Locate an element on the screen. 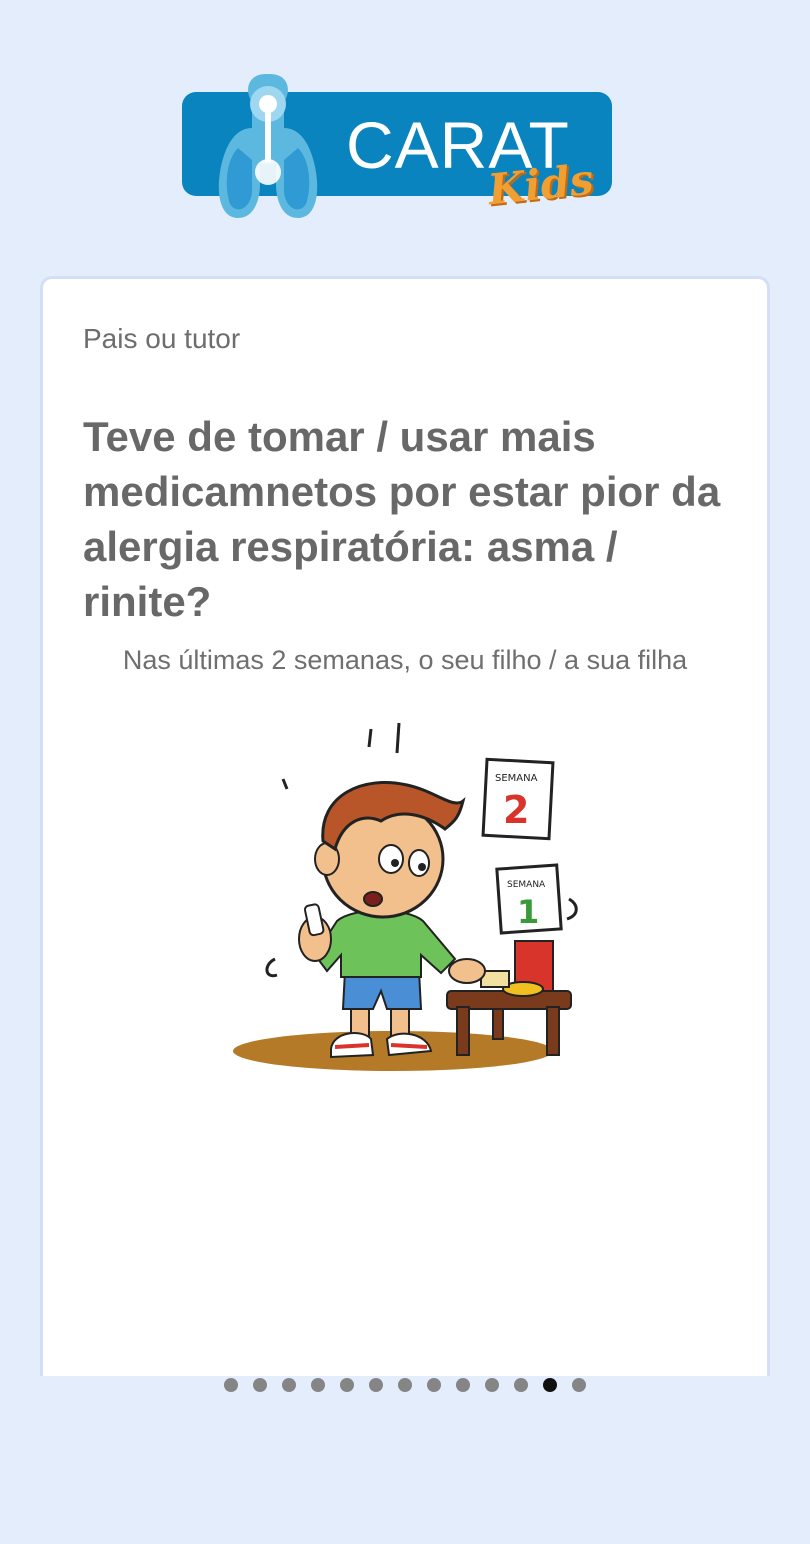 The image size is (810, 1544). logo-subtitle: Kids is located at coordinates (540, 184).